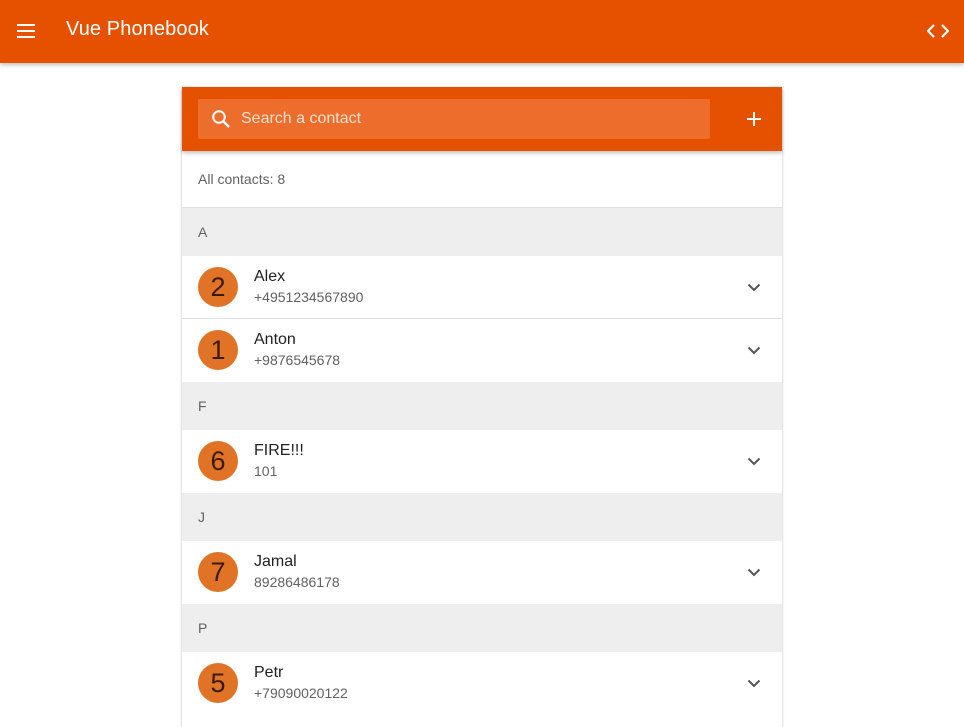  I want to click on add-contact-button, so click(754, 119).